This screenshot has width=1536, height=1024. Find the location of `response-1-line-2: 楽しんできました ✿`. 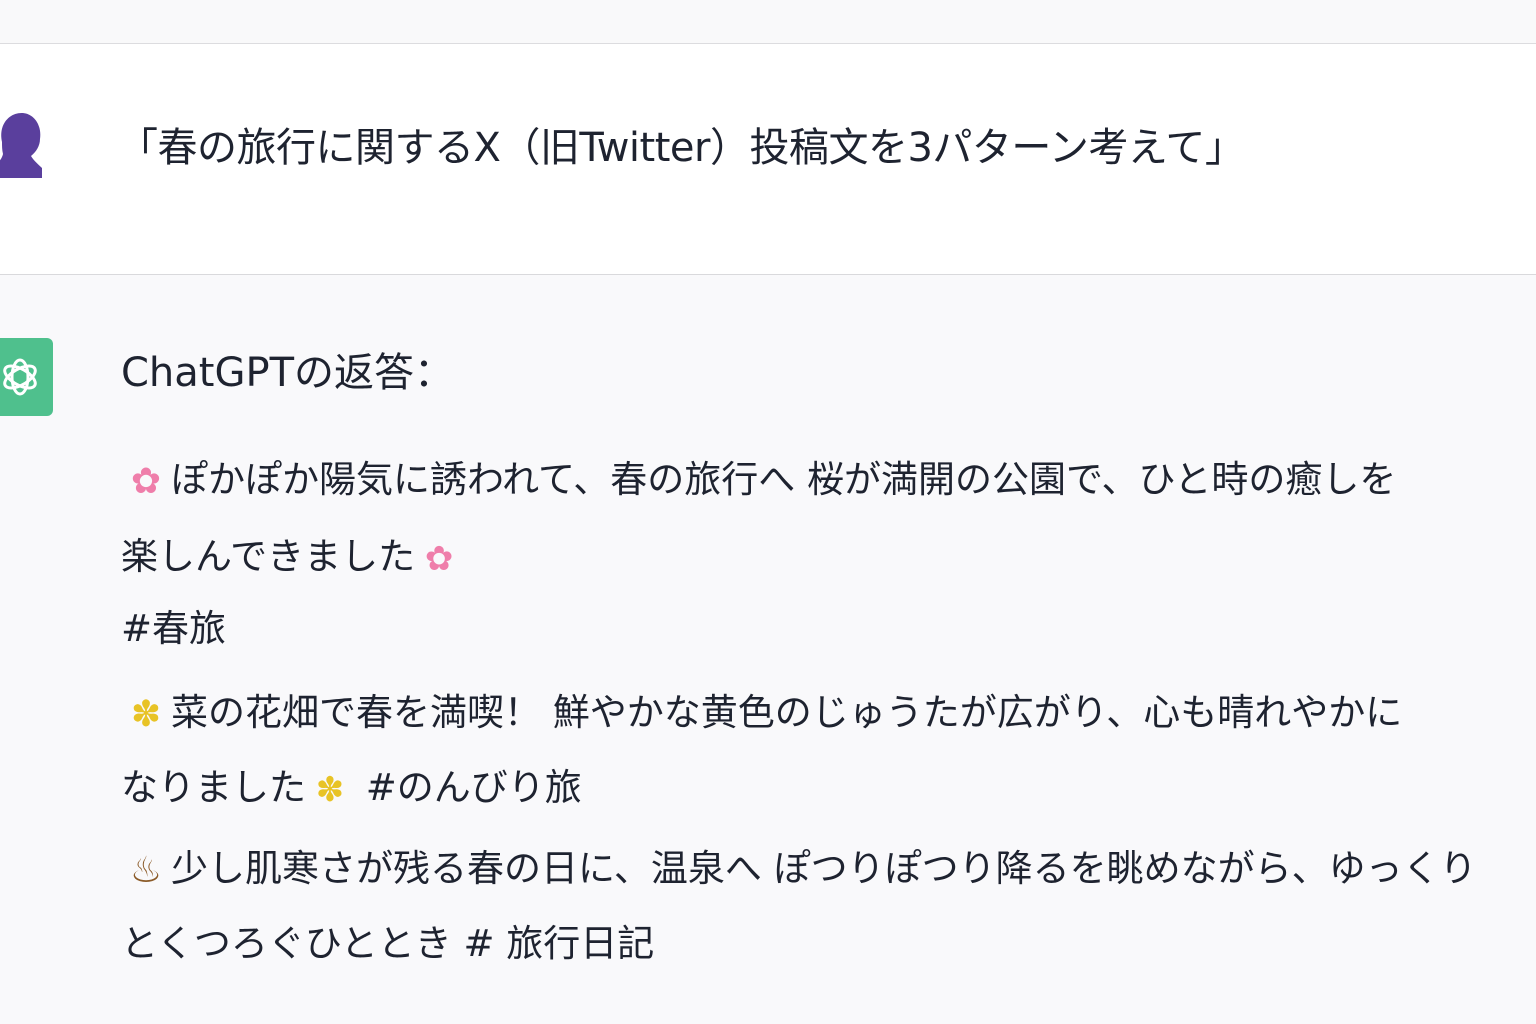

response-1-line-2: 楽しんできました ✿ is located at coordinates (292, 558).